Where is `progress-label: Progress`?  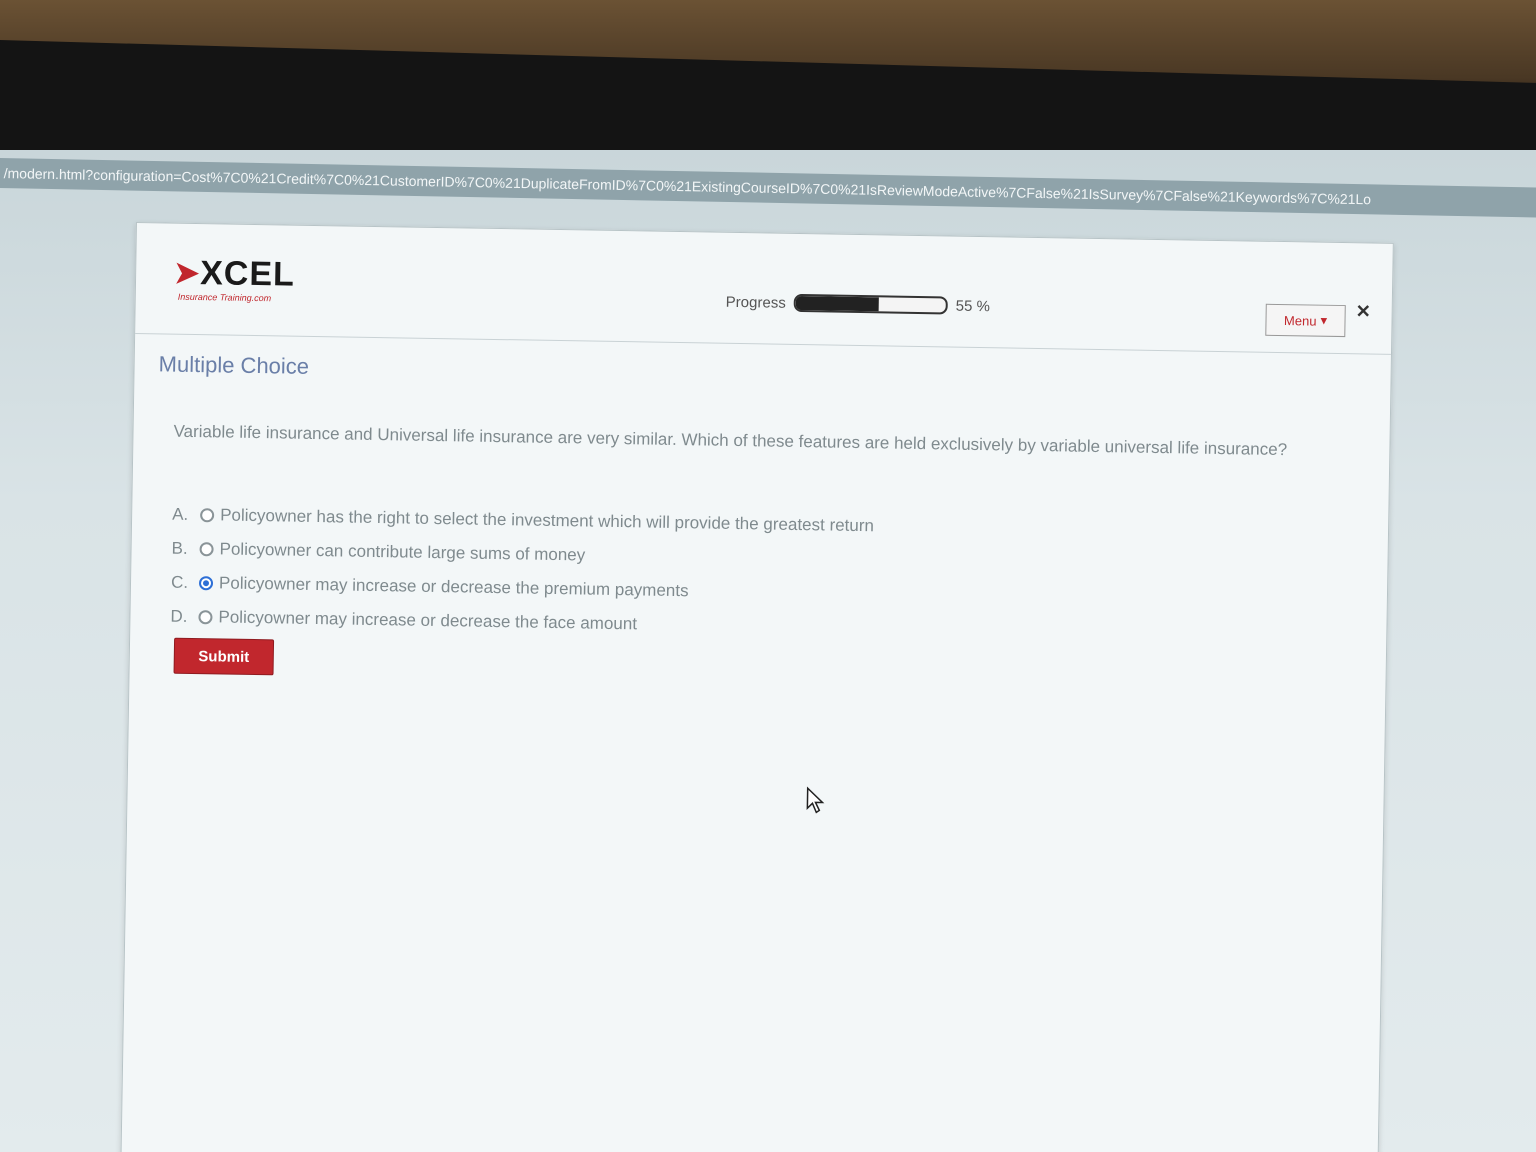 progress-label: Progress is located at coordinates (755, 302).